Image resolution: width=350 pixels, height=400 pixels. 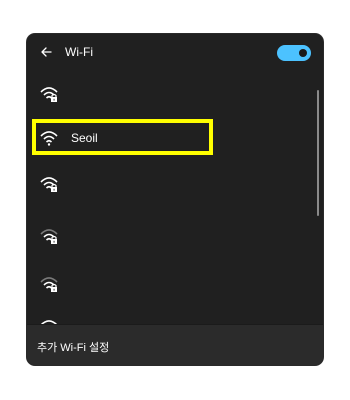 What do you see at coordinates (46, 52) in the screenshot?
I see `back-arrow-icon` at bounding box center [46, 52].